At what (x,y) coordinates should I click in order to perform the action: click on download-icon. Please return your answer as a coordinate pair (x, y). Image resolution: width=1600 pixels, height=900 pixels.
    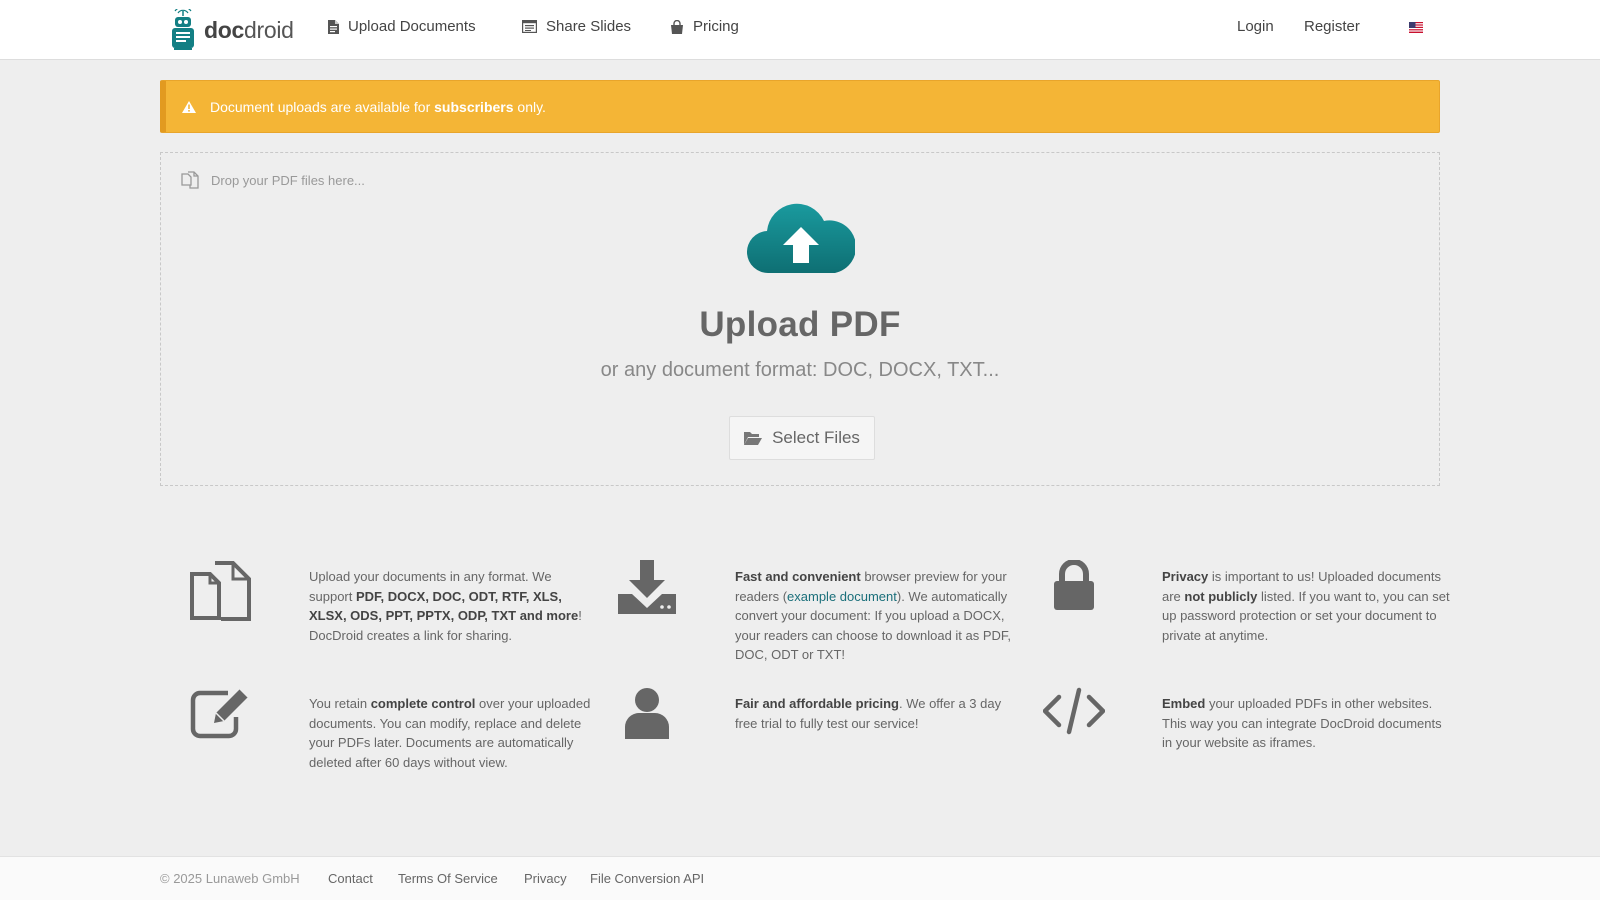
    Looking at the image, I should click on (647, 587).